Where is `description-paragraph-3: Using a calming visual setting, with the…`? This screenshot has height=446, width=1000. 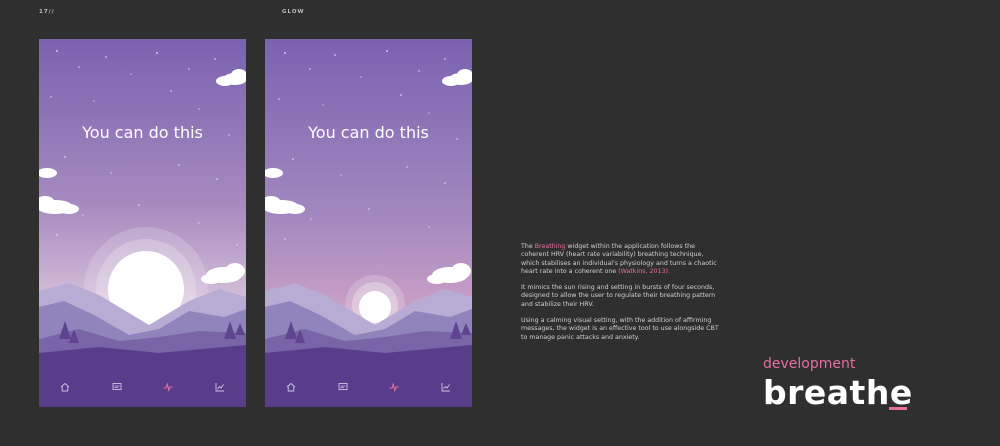 description-paragraph-3: Using a calming visual setting, with the… is located at coordinates (620, 329).